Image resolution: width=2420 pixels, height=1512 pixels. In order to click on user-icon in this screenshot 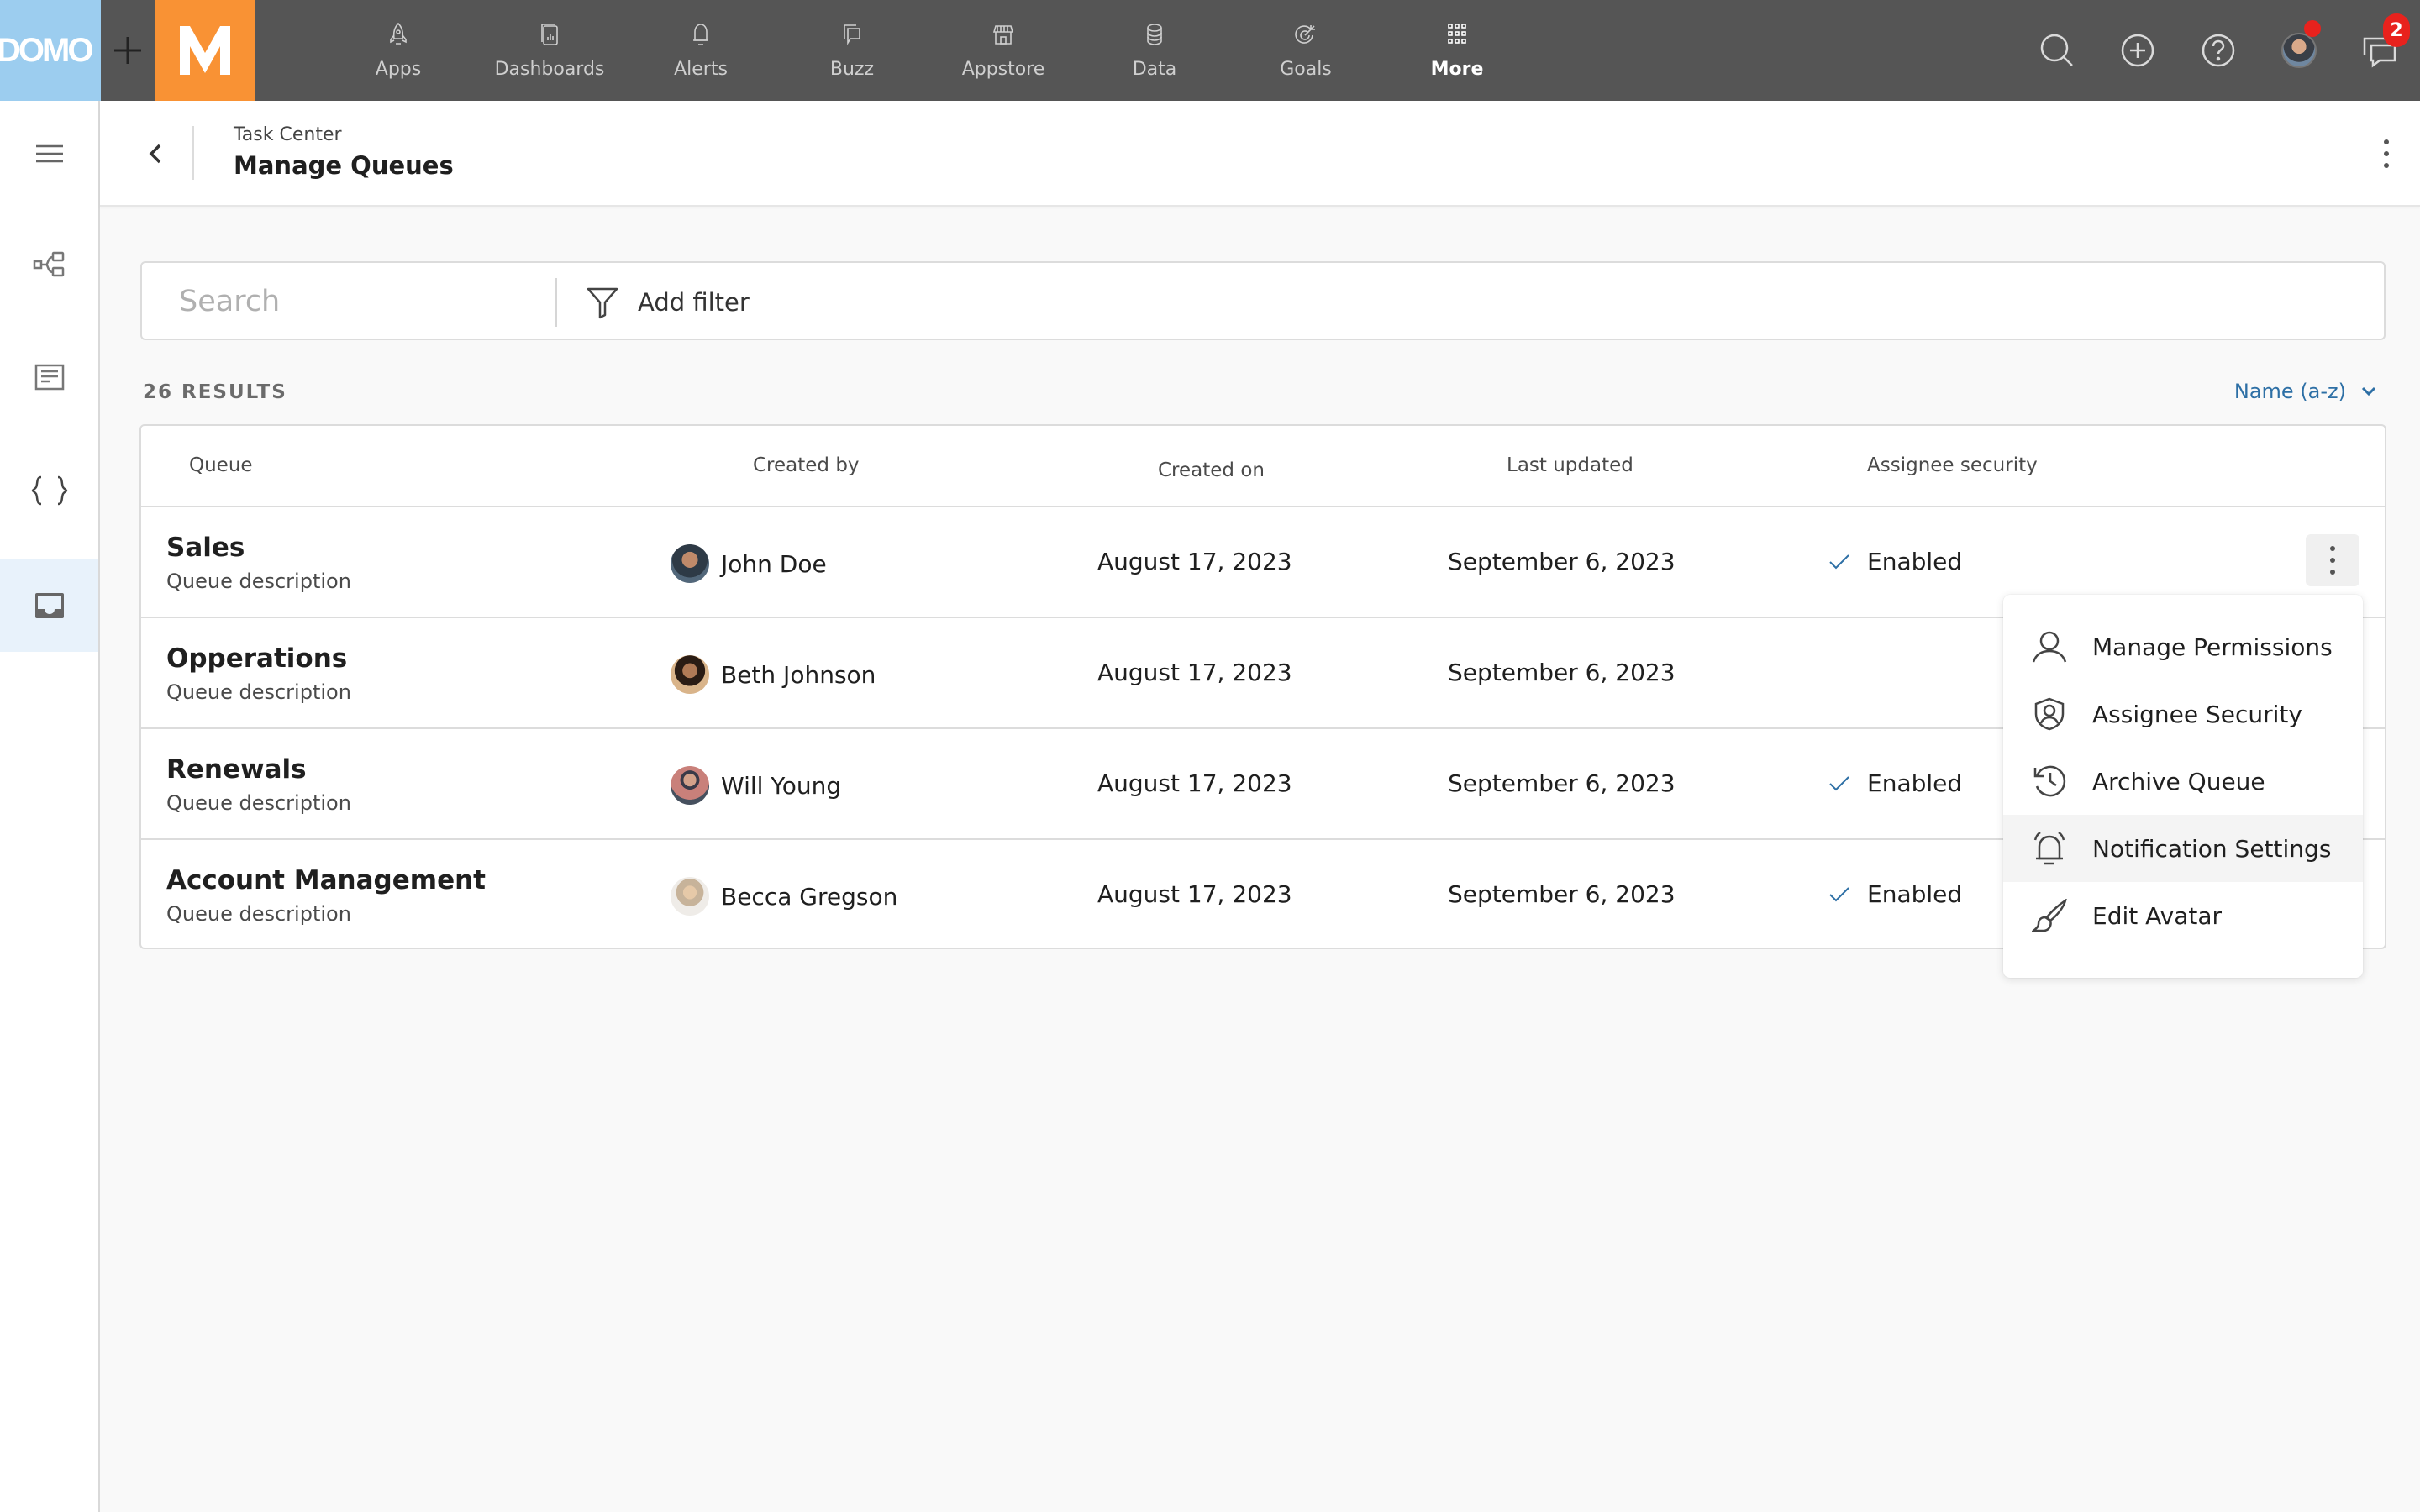, I will do `click(2049, 646)`.